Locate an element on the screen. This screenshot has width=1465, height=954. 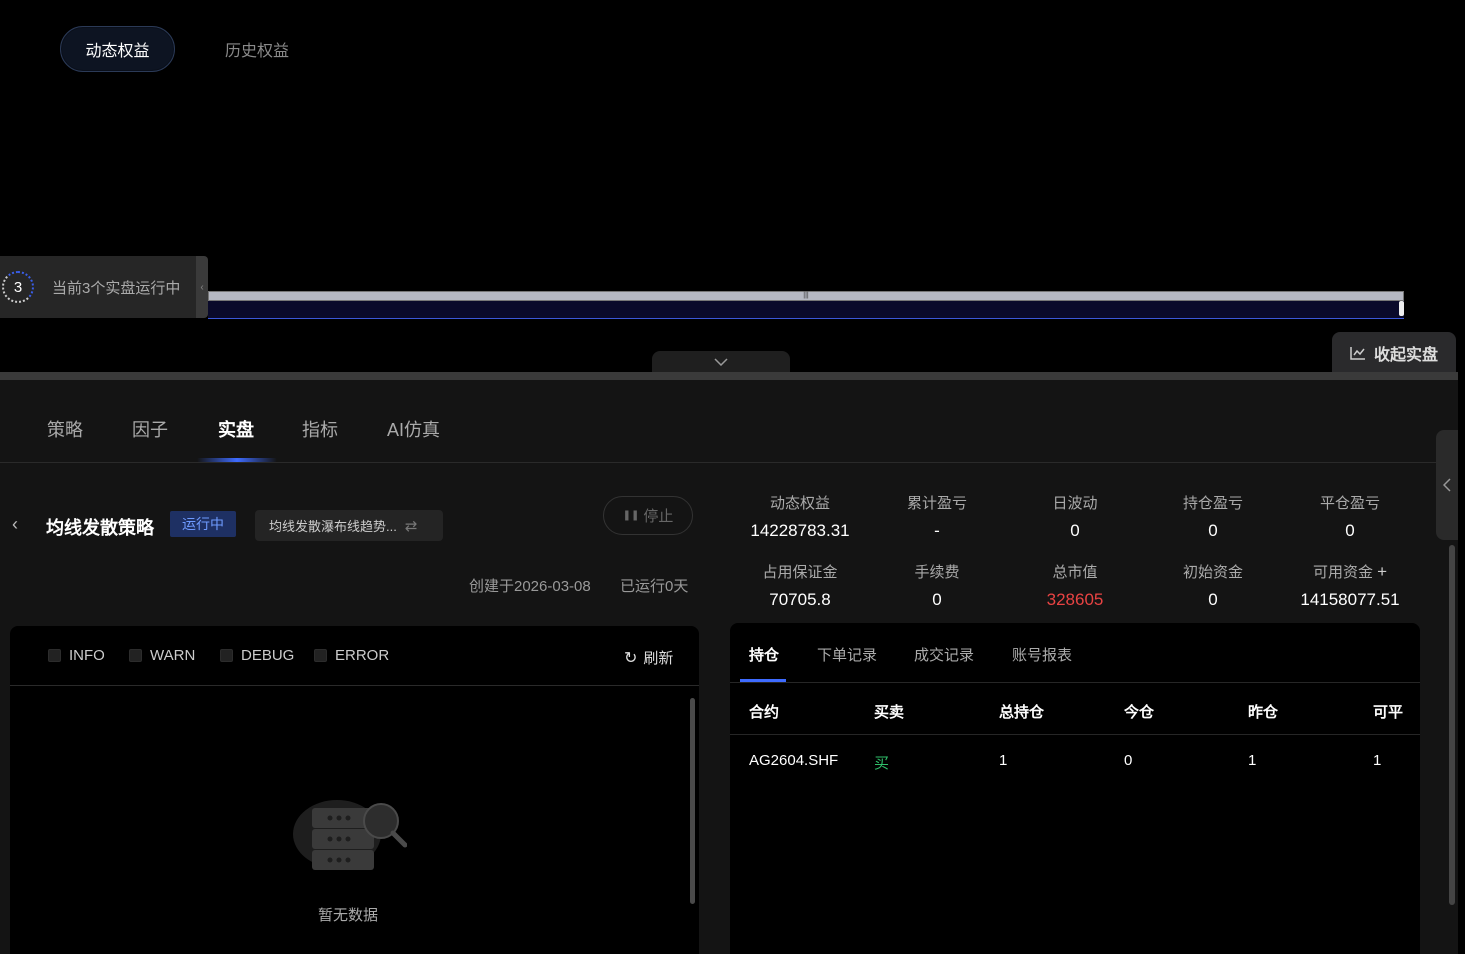
filter-info: INFO is located at coordinates (76, 655).